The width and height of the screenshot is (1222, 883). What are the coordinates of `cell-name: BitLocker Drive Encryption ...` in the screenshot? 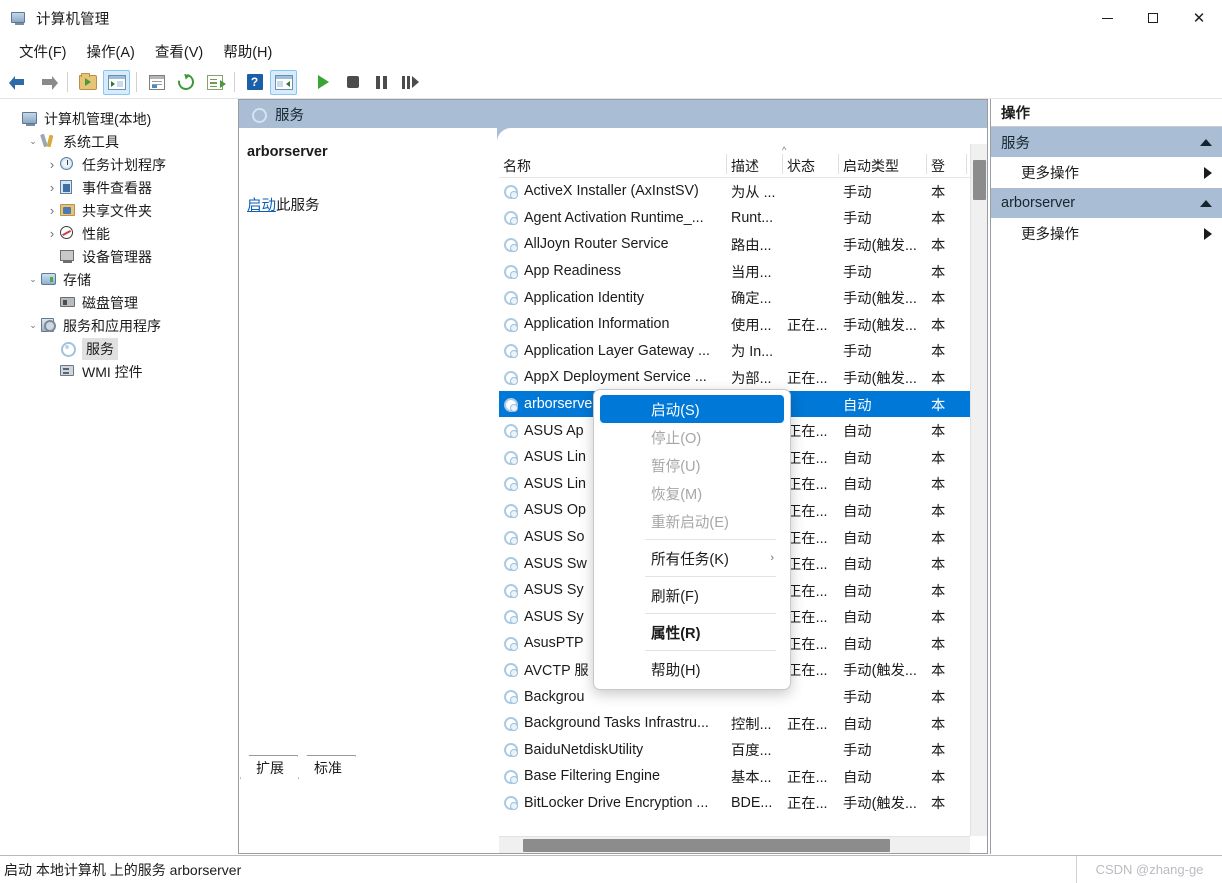 It's located at (613, 803).